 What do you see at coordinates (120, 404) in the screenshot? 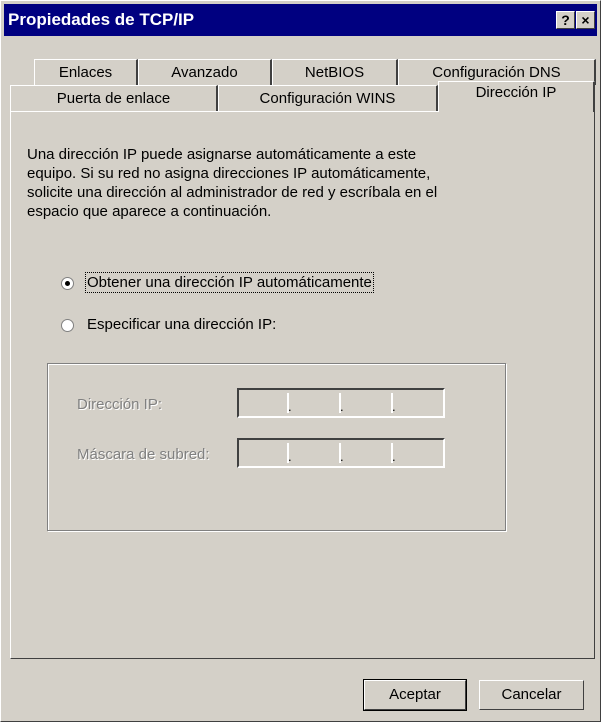
I see `ip-address-label: Dirección IP:` at bounding box center [120, 404].